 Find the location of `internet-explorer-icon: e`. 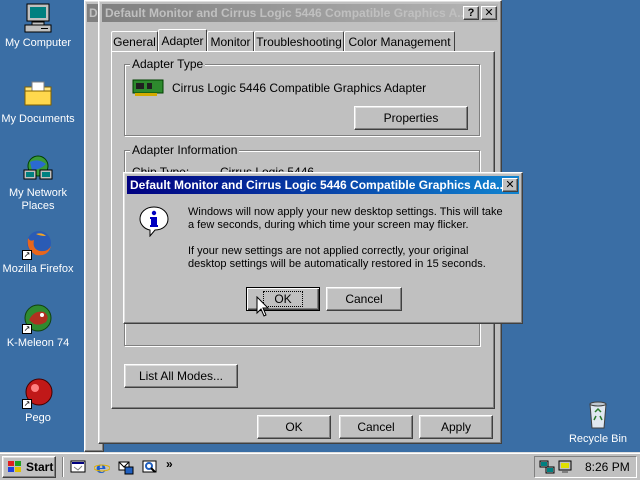

internet-explorer-icon: e is located at coordinates (102, 467).